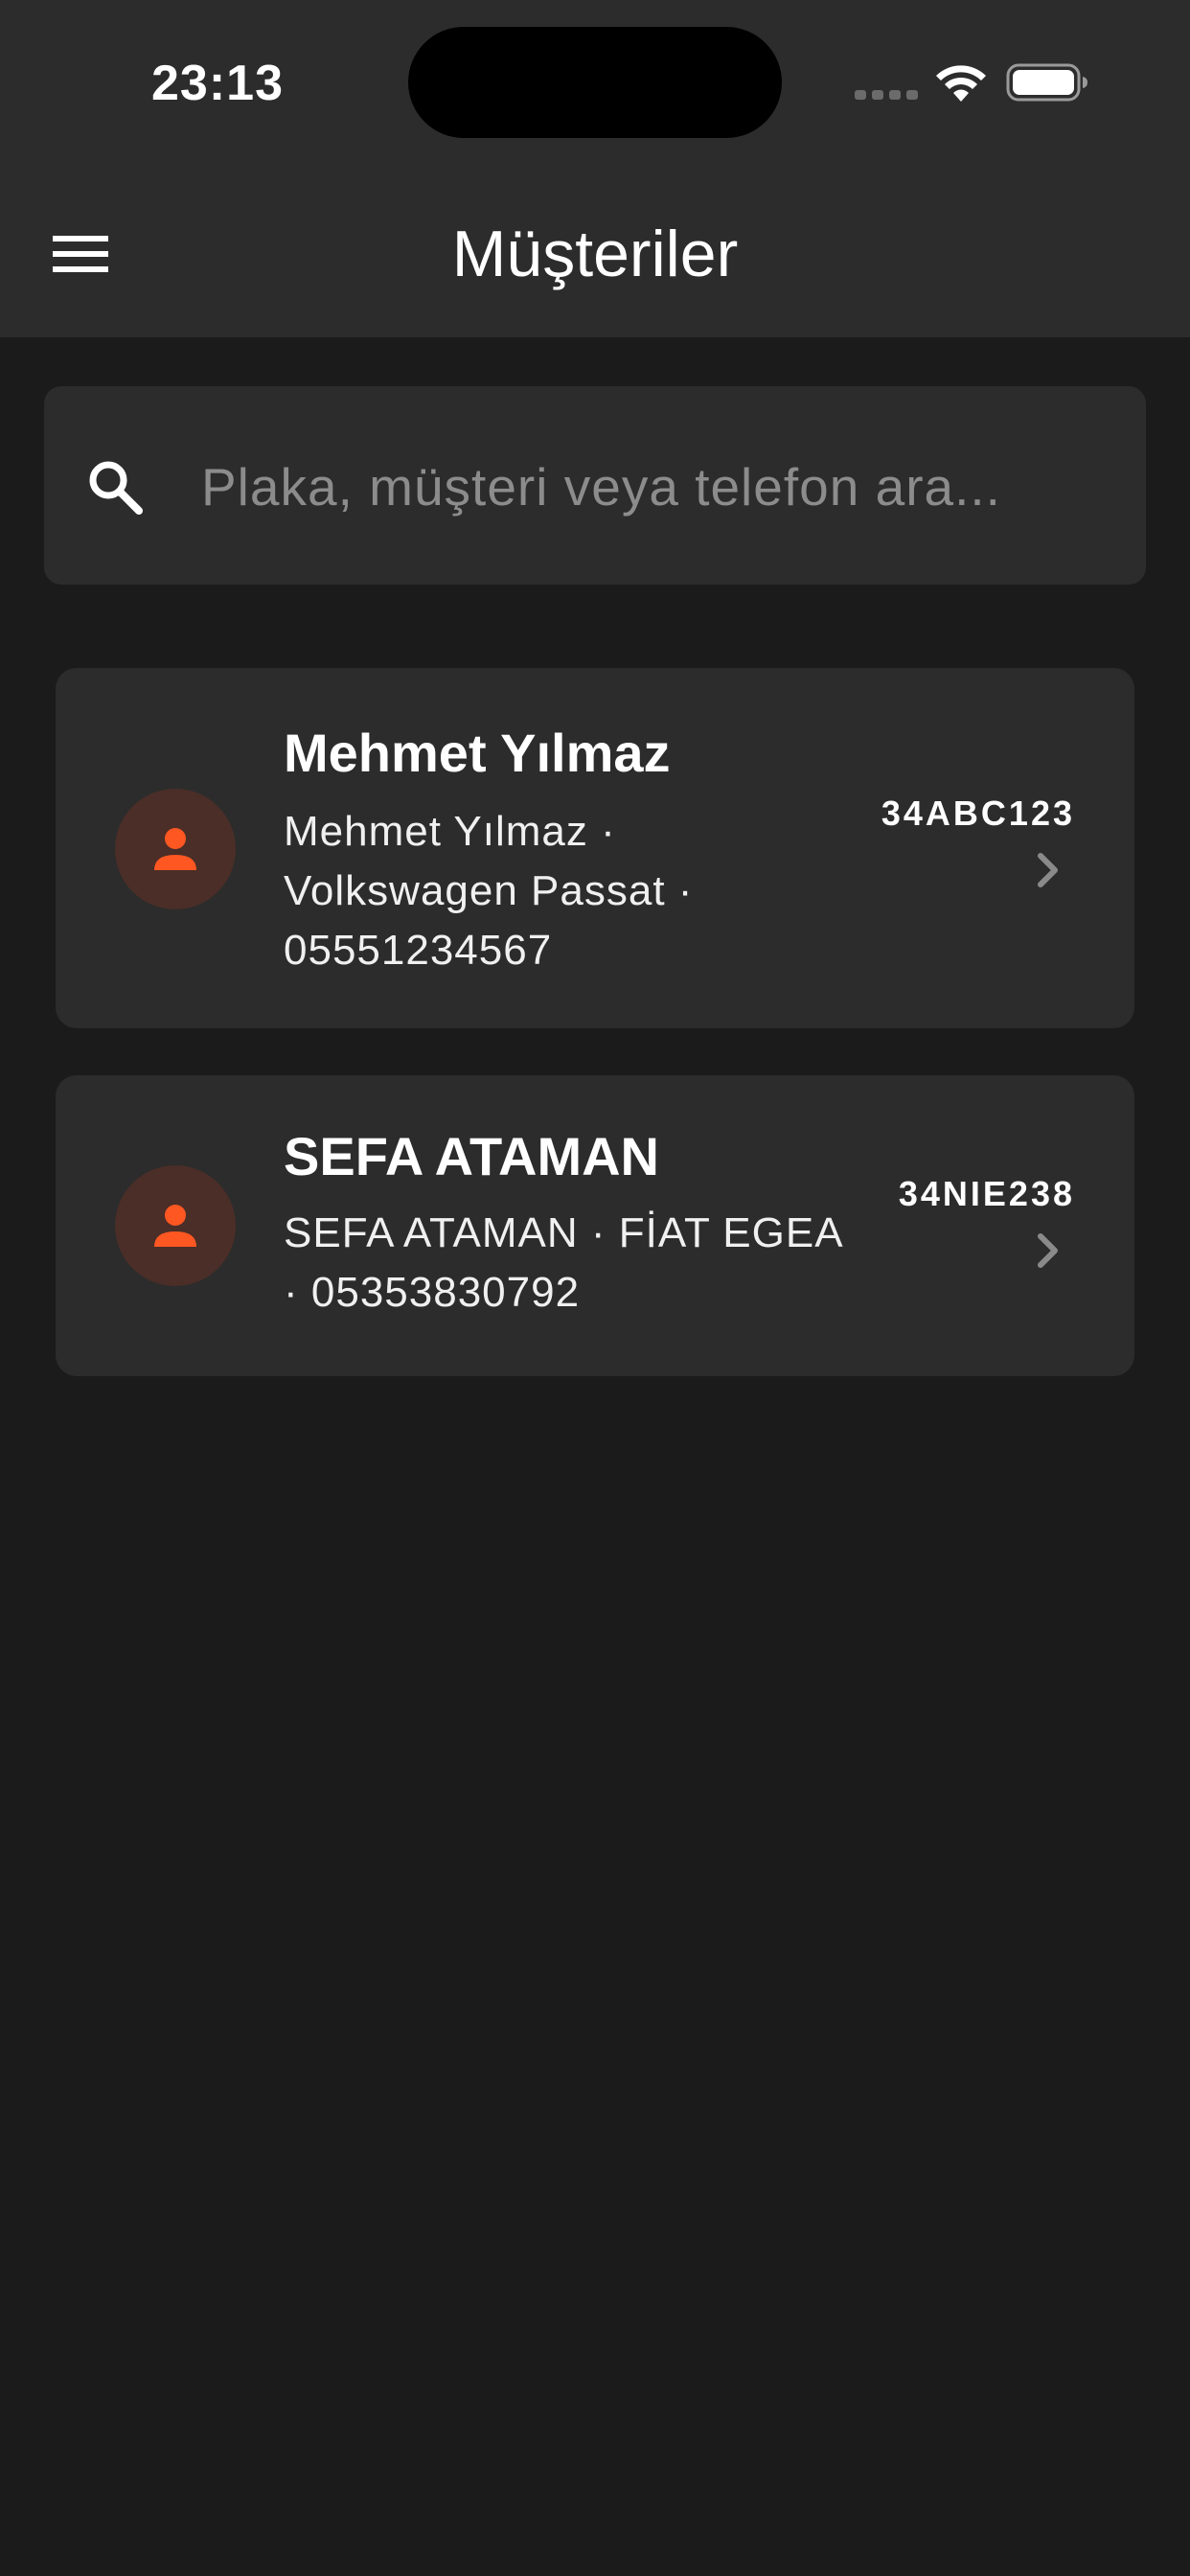 This screenshot has width=1190, height=2576. What do you see at coordinates (595, 82) in the screenshot?
I see `dynamic-island` at bounding box center [595, 82].